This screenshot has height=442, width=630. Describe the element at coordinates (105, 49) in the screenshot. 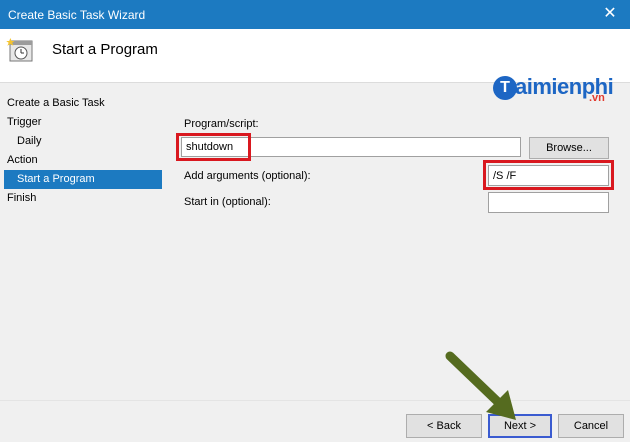

I see `page-title: Start a Program` at that location.